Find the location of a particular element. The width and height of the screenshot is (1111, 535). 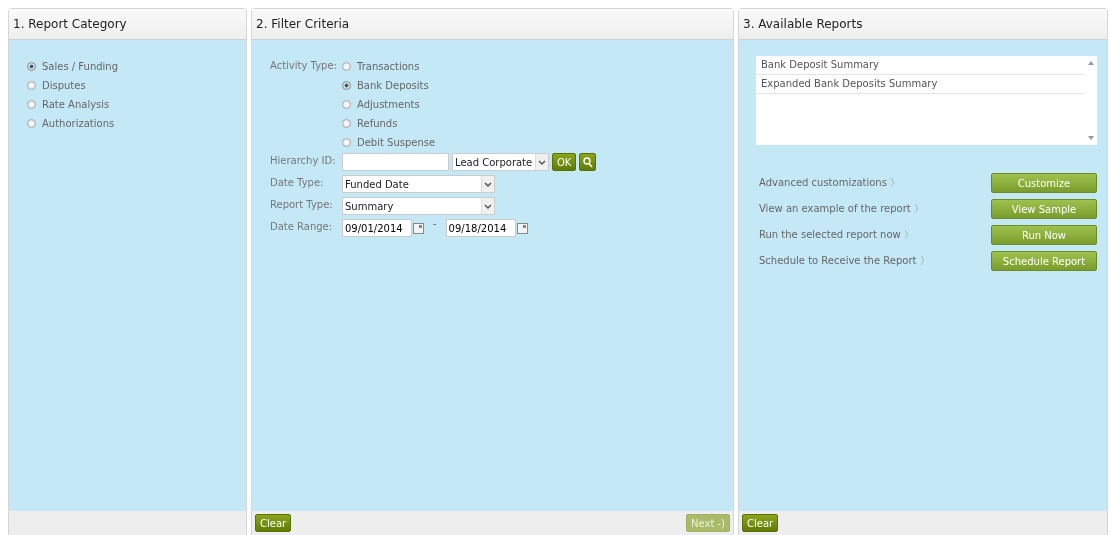

radio-label: Rate Analysis is located at coordinates (76, 104).